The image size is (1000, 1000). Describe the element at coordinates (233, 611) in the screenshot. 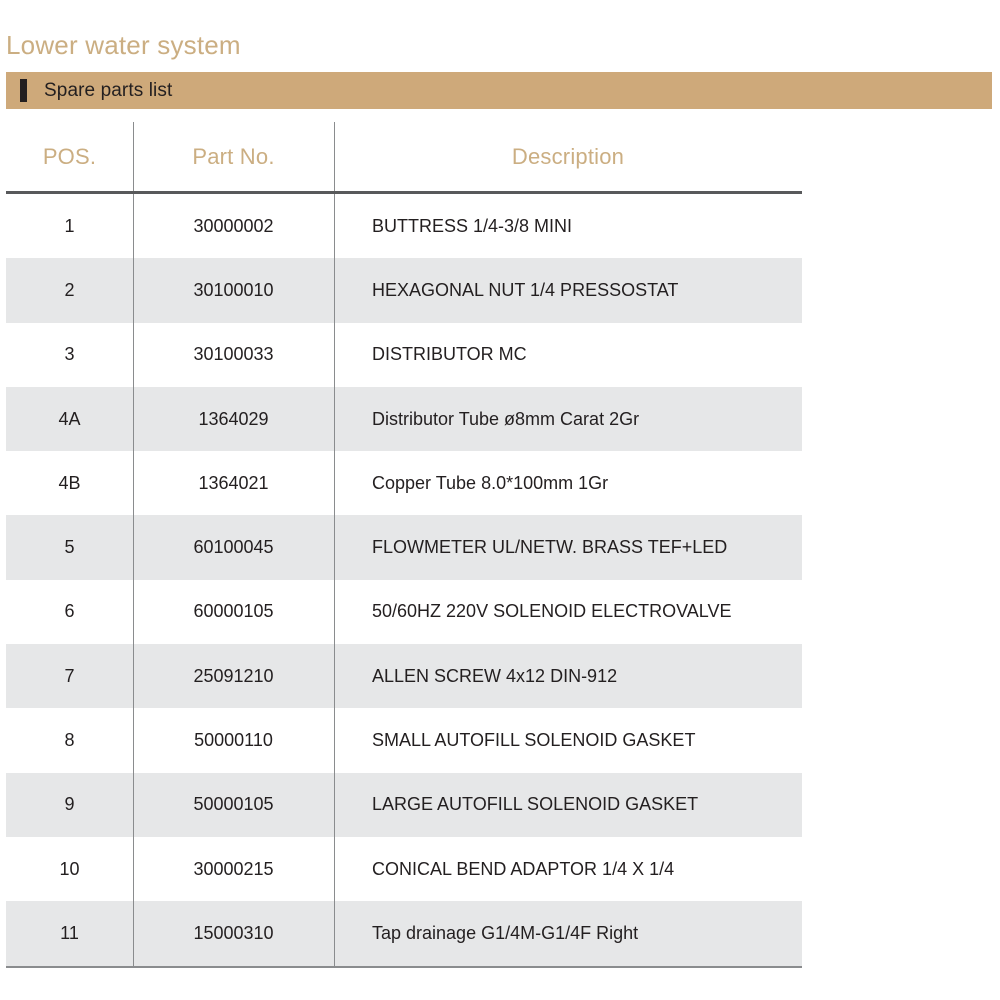

I see `cell-part-no: 60000105` at that location.